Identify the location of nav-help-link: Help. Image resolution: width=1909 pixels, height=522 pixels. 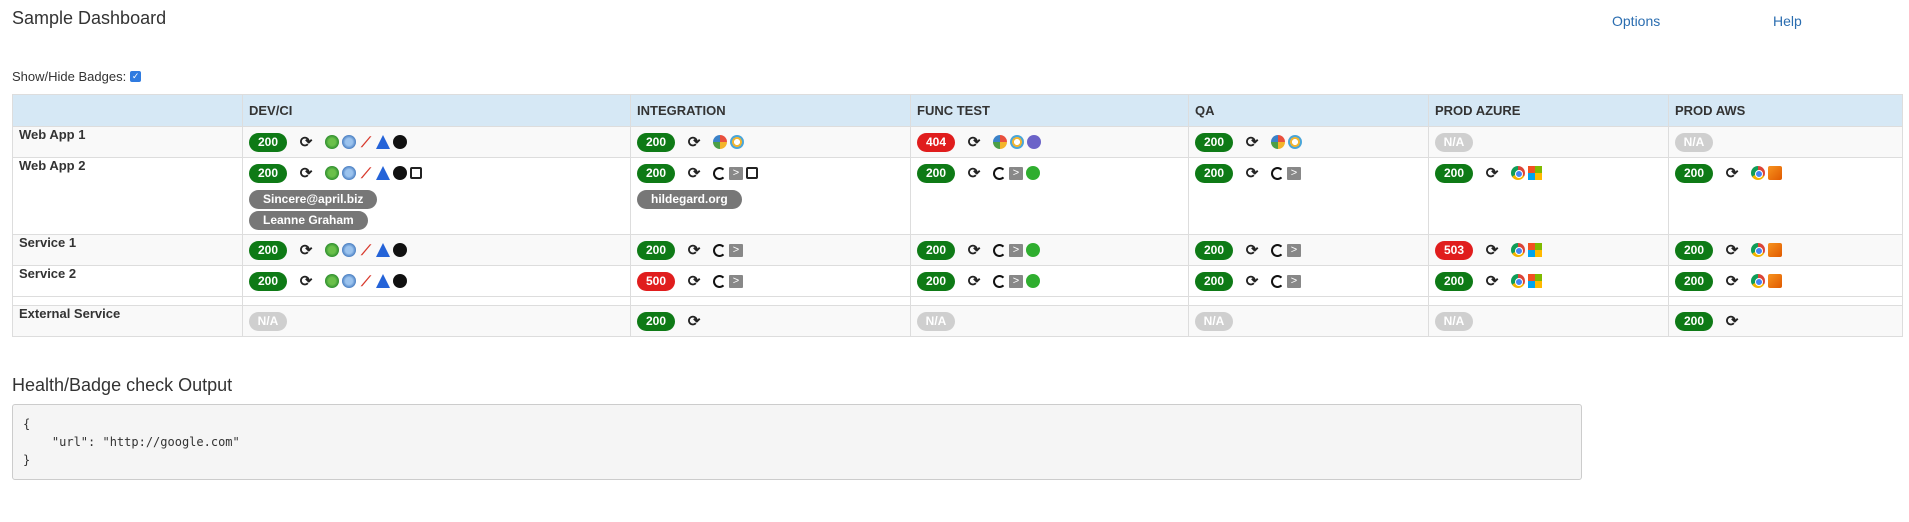
(1787, 21).